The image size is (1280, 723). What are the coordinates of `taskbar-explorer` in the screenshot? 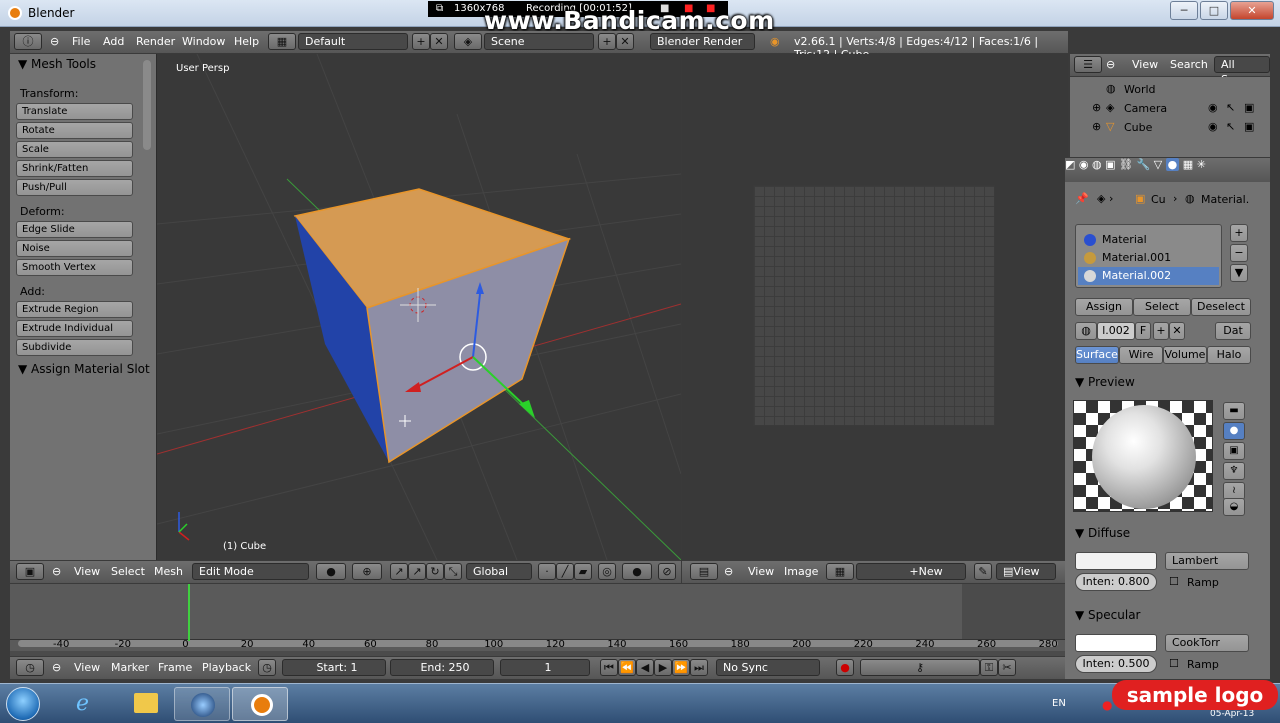 It's located at (144, 704).